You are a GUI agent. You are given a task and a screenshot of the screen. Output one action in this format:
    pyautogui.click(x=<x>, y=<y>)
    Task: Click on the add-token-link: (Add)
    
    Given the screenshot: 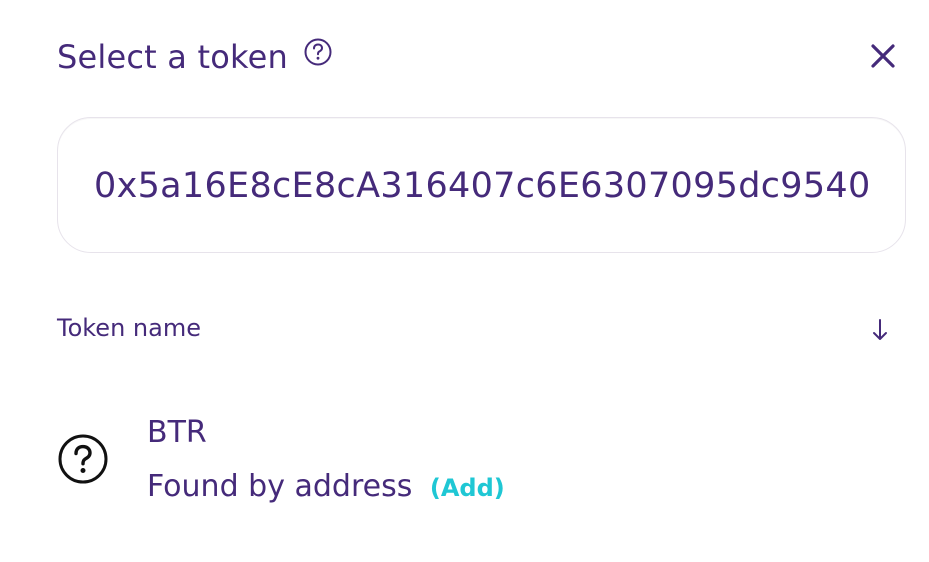 What is the action you would take?
    pyautogui.click(x=467, y=488)
    